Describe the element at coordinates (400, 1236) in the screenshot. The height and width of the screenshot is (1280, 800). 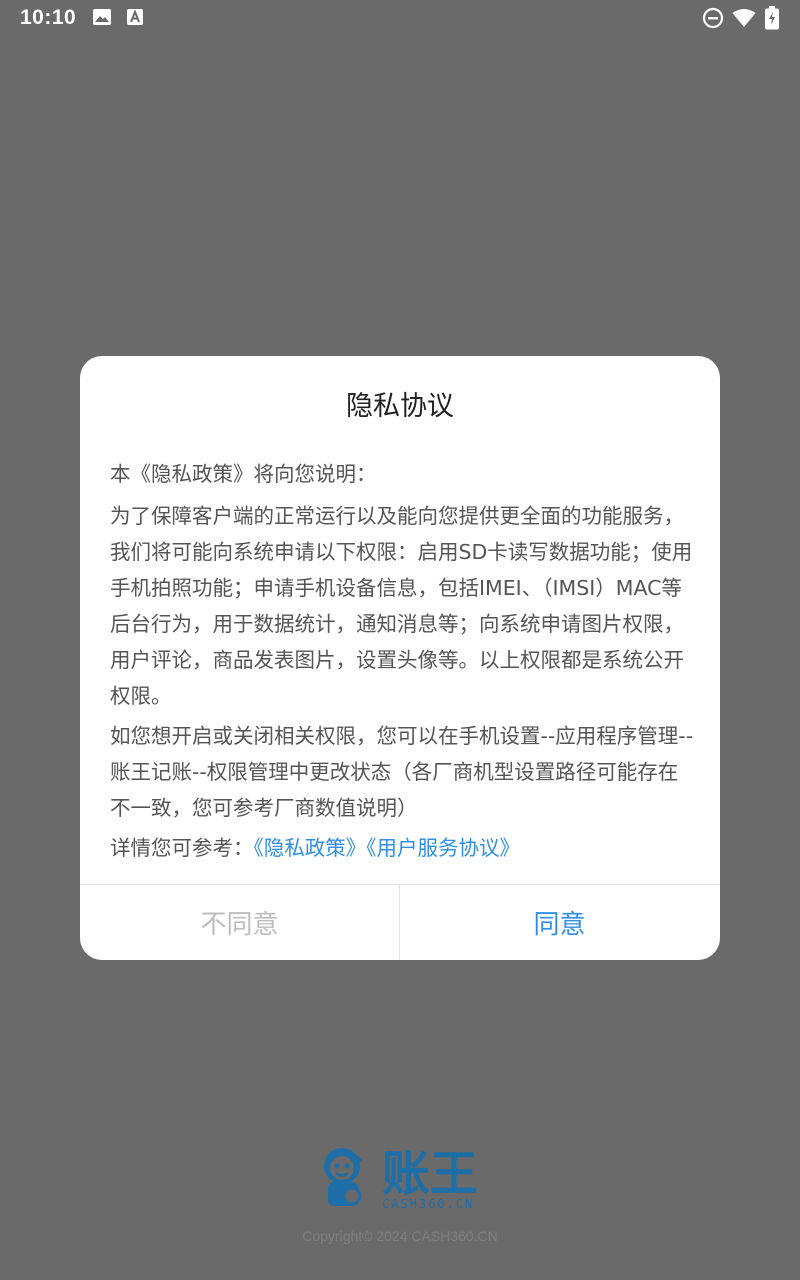
I see `copyright-text: Copyright© 2024 CASH360.CN` at that location.